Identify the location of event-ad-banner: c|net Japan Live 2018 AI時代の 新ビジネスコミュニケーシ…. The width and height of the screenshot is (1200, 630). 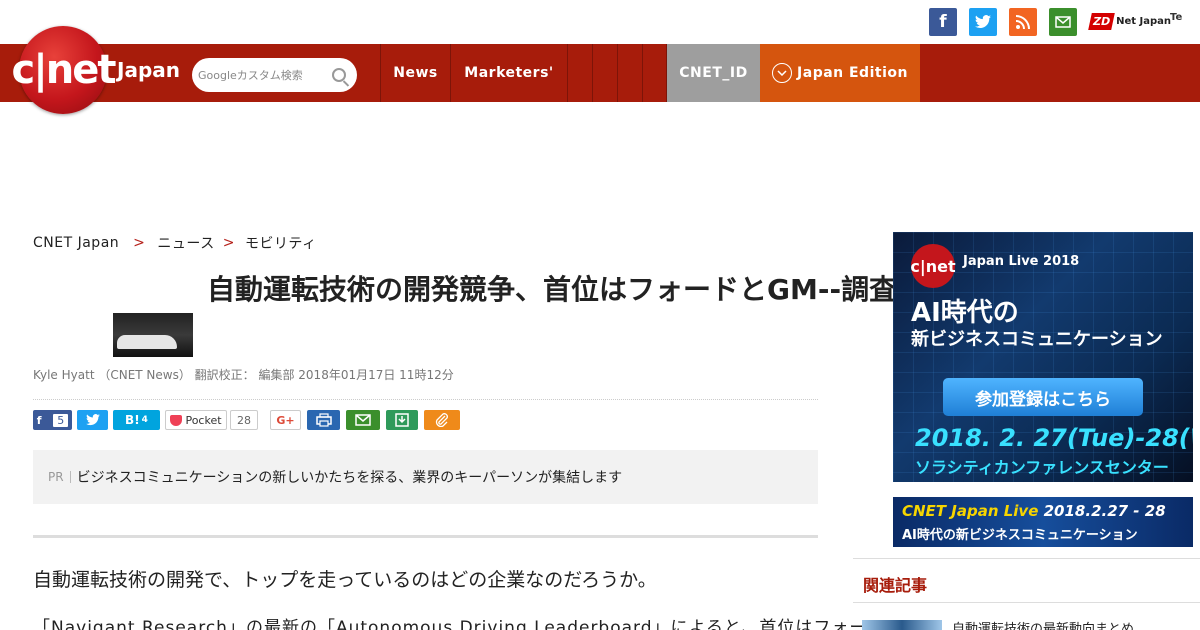
(1043, 357).